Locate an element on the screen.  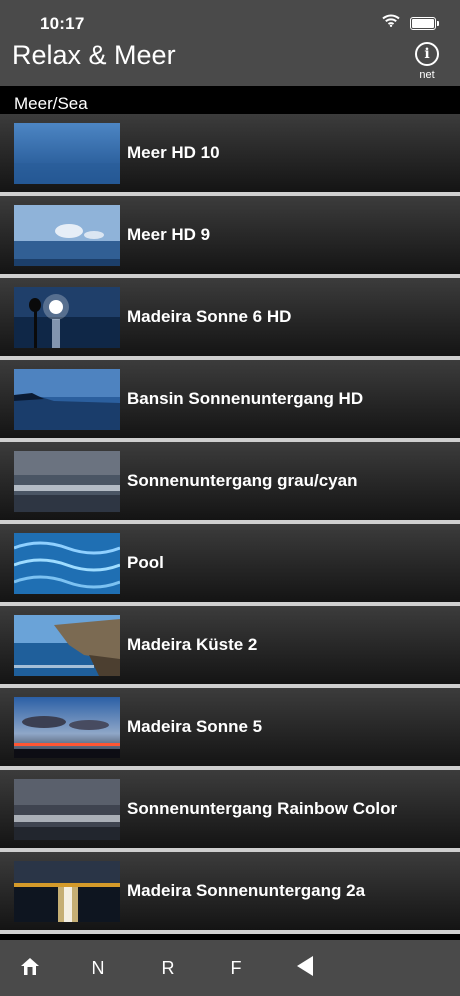
app-header: Relax & Meer i net is located at coordinates (230, 61).